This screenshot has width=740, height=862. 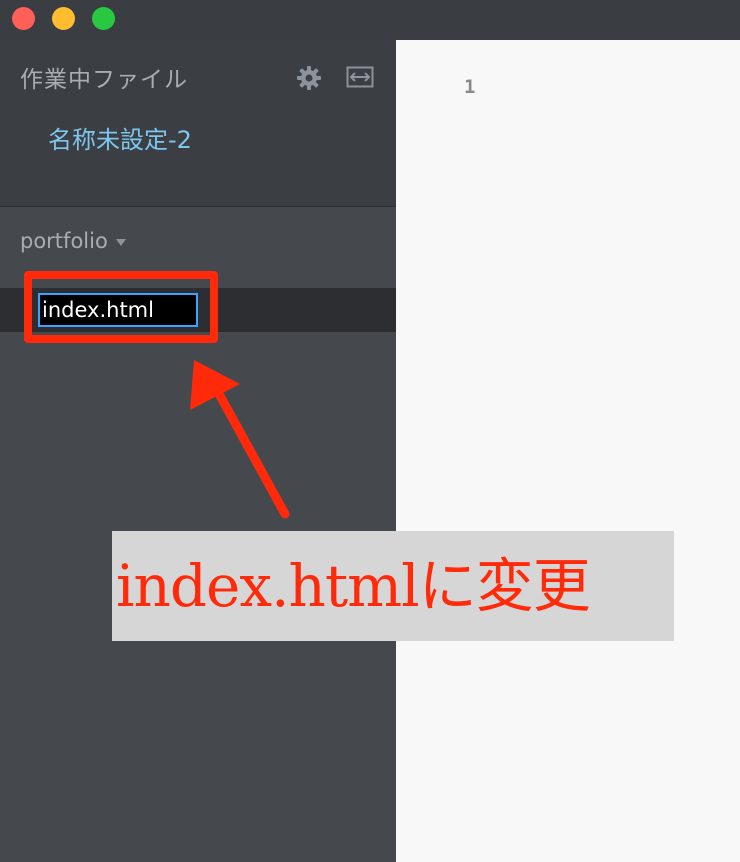 What do you see at coordinates (353, 586) in the screenshot?
I see `annotation-text: index.htmlに変更` at bounding box center [353, 586].